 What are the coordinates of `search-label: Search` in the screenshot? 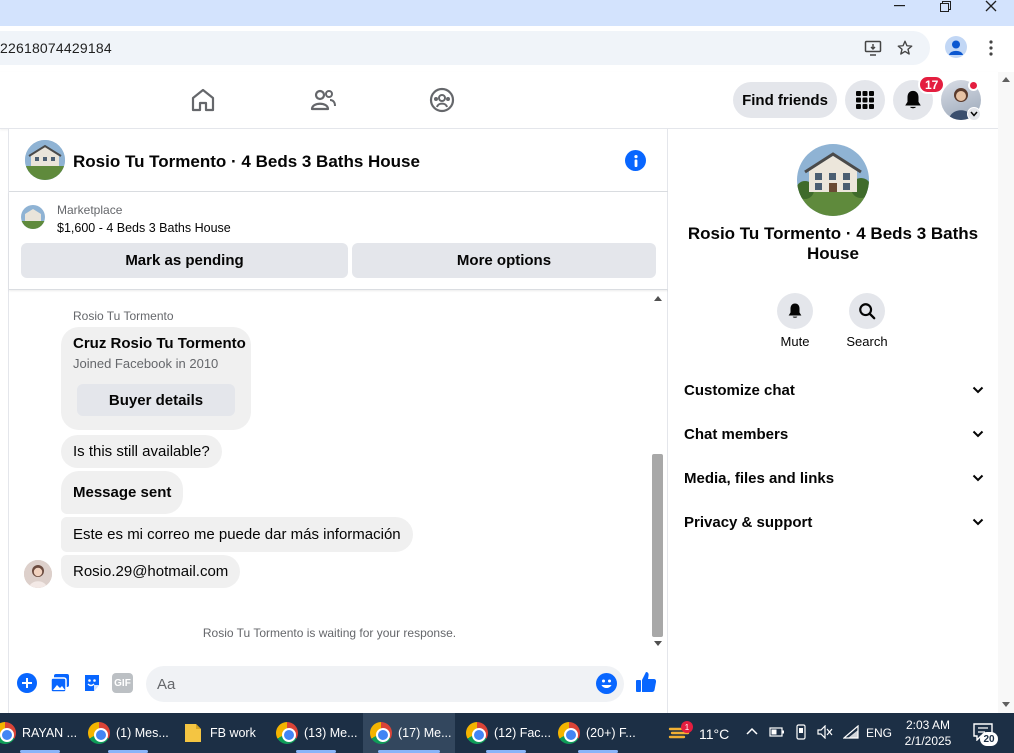 It's located at (867, 341).